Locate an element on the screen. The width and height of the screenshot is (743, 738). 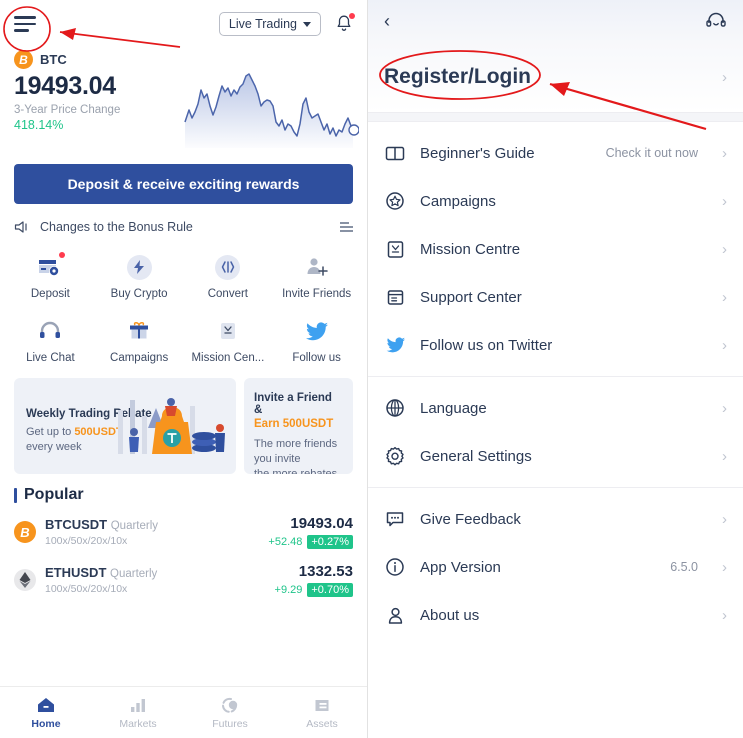
pair-symbol: ETHUSDT is located at coordinates (76, 572).